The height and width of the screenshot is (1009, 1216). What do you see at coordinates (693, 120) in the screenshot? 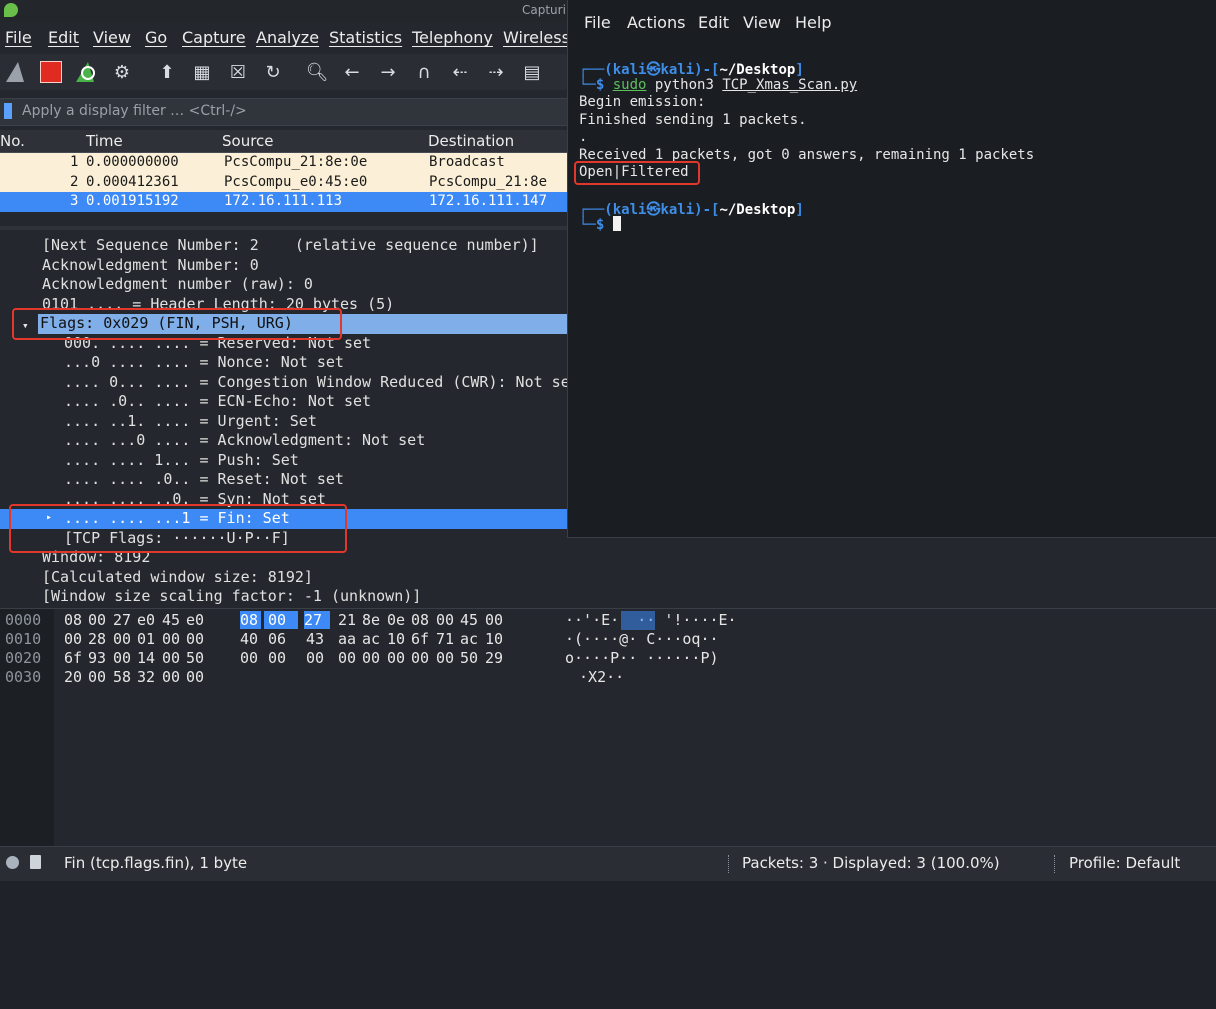
I see `terminal-output-line: Finished sending 1 packets.` at bounding box center [693, 120].